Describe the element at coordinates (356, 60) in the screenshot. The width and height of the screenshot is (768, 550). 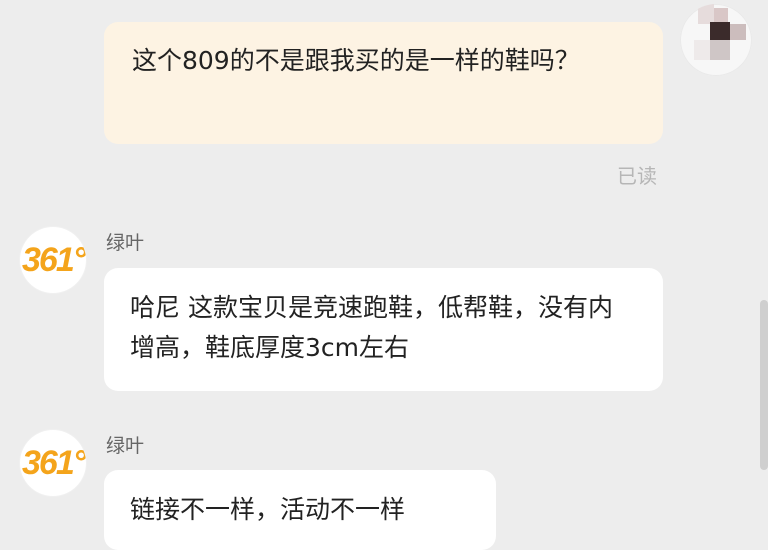
I see `message-text: 这个809的不是跟我买的是一样的鞋吗？` at that location.